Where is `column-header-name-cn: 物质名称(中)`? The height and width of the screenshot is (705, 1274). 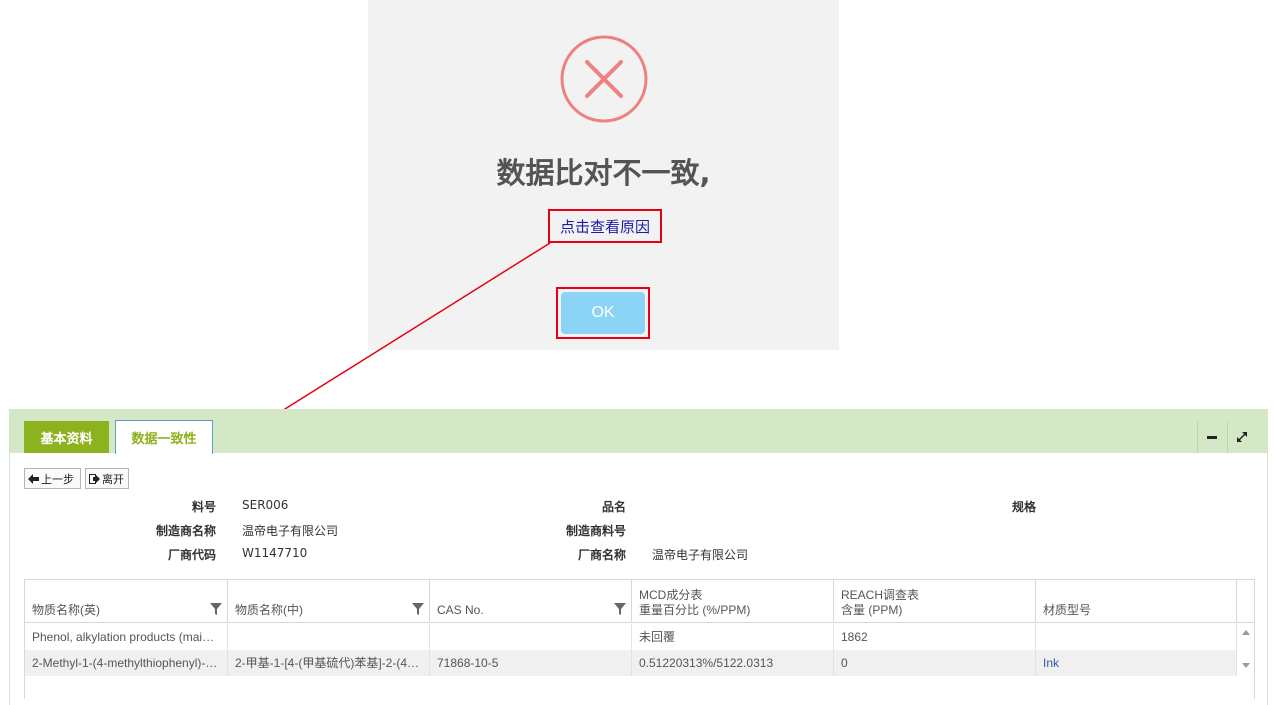 column-header-name-cn: 物质名称(中) is located at coordinates (329, 601).